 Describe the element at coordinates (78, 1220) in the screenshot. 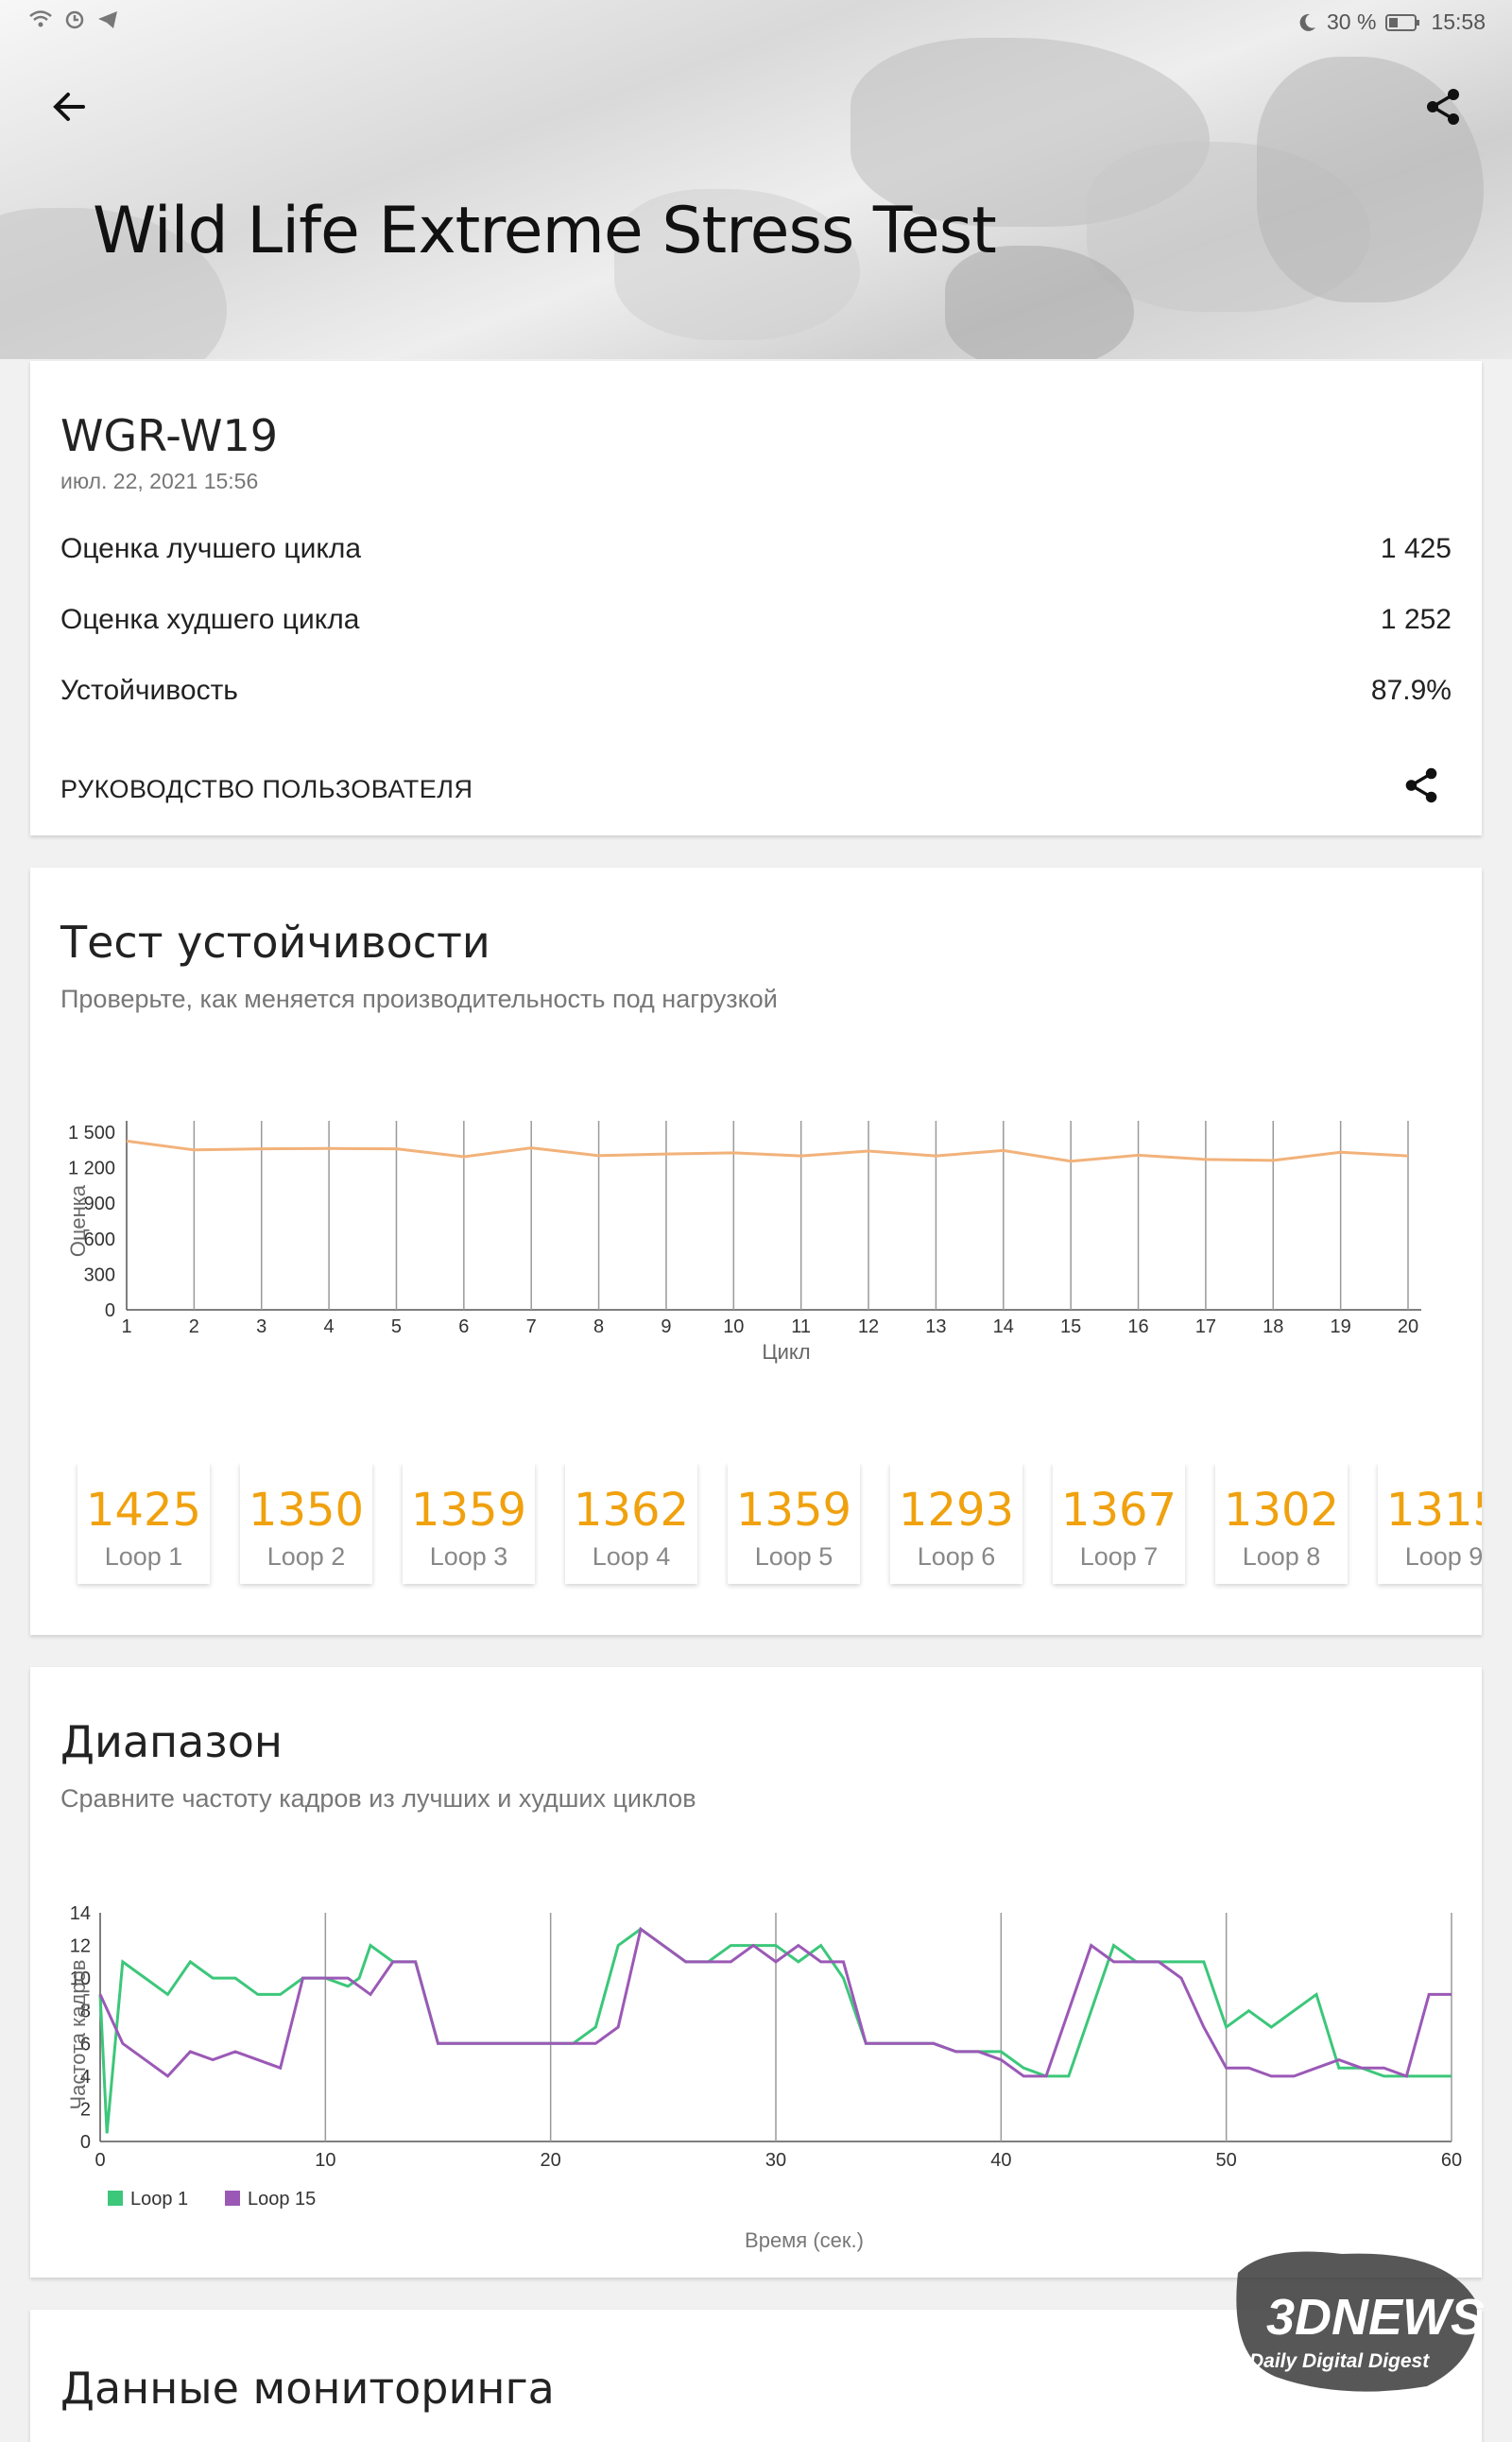

I see `y-axis-label: Оценка` at that location.